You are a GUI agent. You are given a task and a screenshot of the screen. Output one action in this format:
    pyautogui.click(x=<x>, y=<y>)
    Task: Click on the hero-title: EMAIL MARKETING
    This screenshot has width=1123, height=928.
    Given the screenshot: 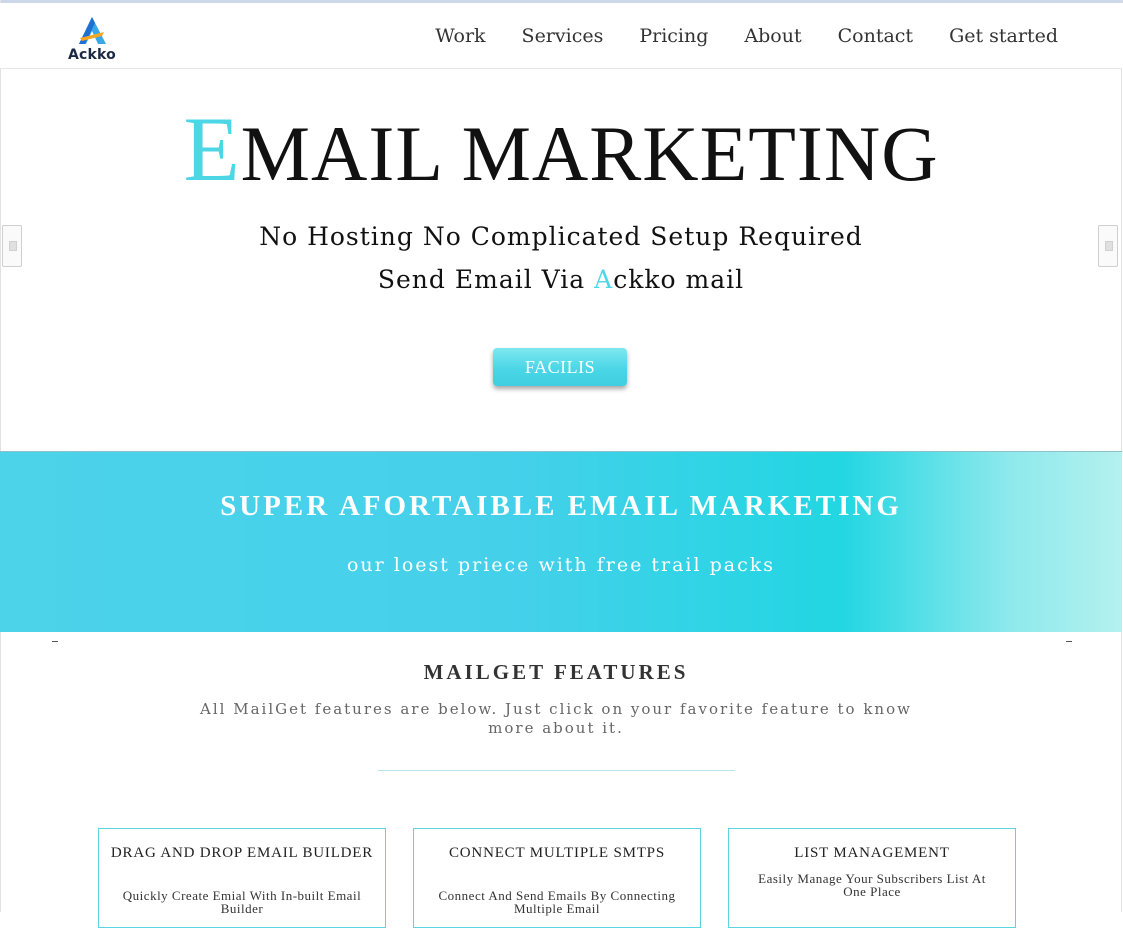 What is the action you would take?
    pyautogui.click(x=561, y=151)
    